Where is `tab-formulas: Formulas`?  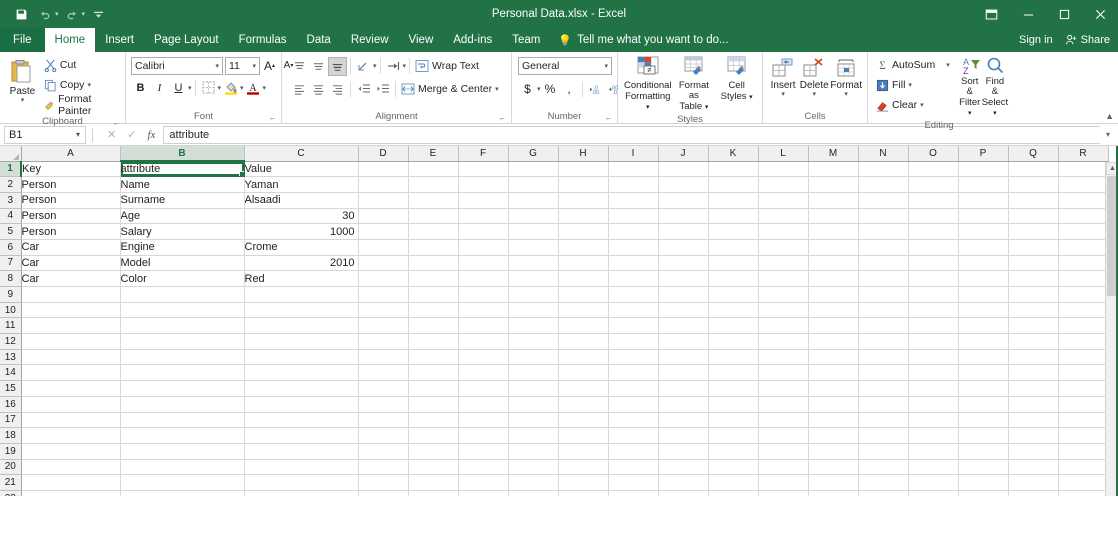
tab-formulas: Formulas is located at coordinates (263, 40).